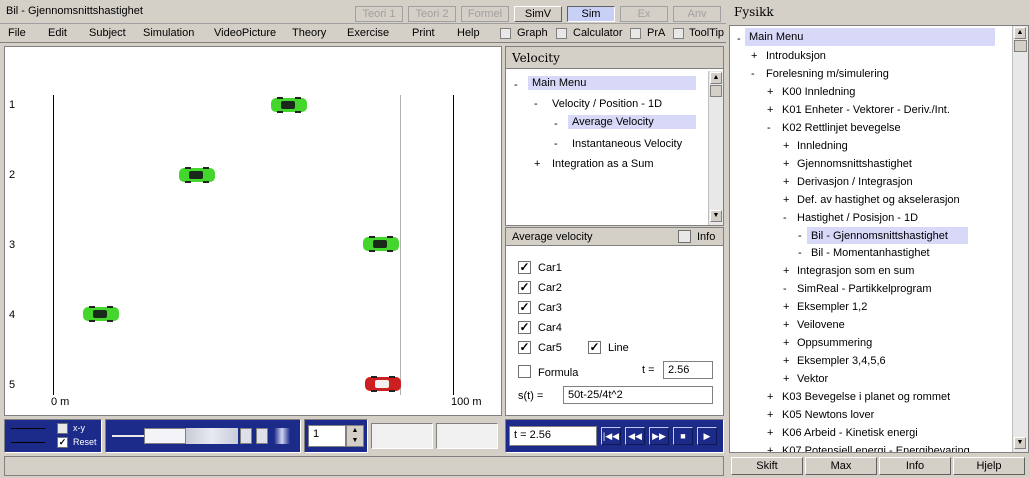  Describe the element at coordinates (505, 33) in the screenshot. I see `graph-checkbox` at that location.